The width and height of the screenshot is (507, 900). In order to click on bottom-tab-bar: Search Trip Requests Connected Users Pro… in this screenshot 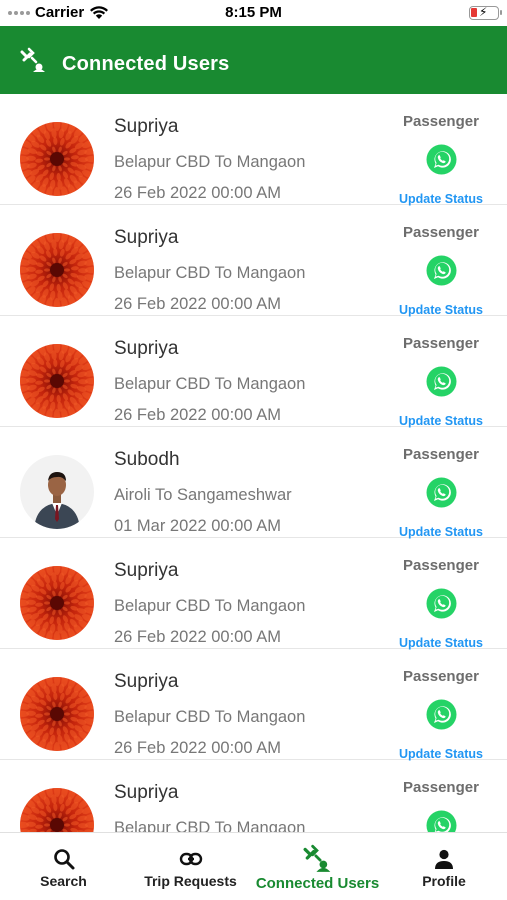, I will do `click(253, 866)`.